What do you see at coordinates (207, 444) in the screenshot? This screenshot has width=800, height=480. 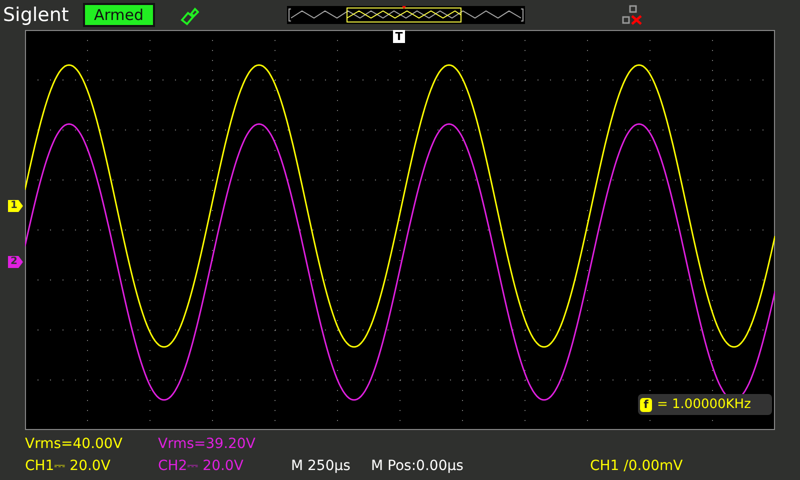 I see `rms-measurement: Vrms=39.20V` at bounding box center [207, 444].